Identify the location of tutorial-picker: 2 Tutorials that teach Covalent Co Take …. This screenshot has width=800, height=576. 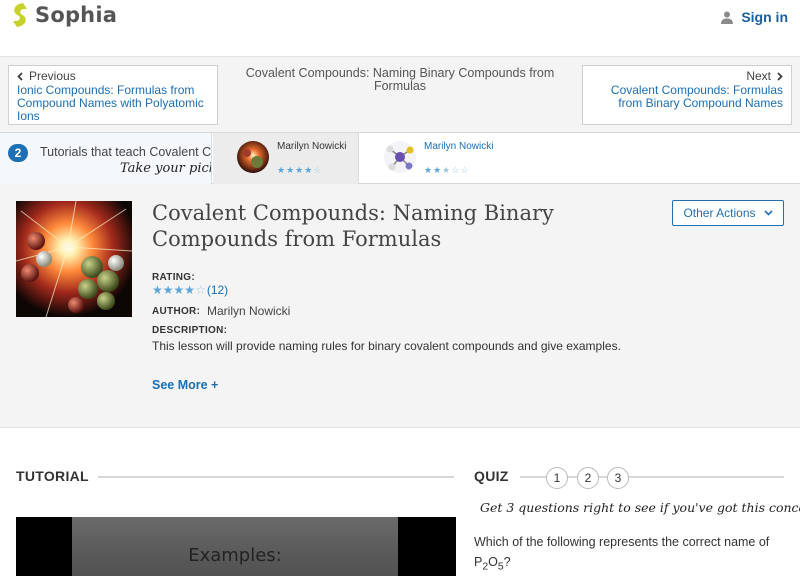
(400, 158).